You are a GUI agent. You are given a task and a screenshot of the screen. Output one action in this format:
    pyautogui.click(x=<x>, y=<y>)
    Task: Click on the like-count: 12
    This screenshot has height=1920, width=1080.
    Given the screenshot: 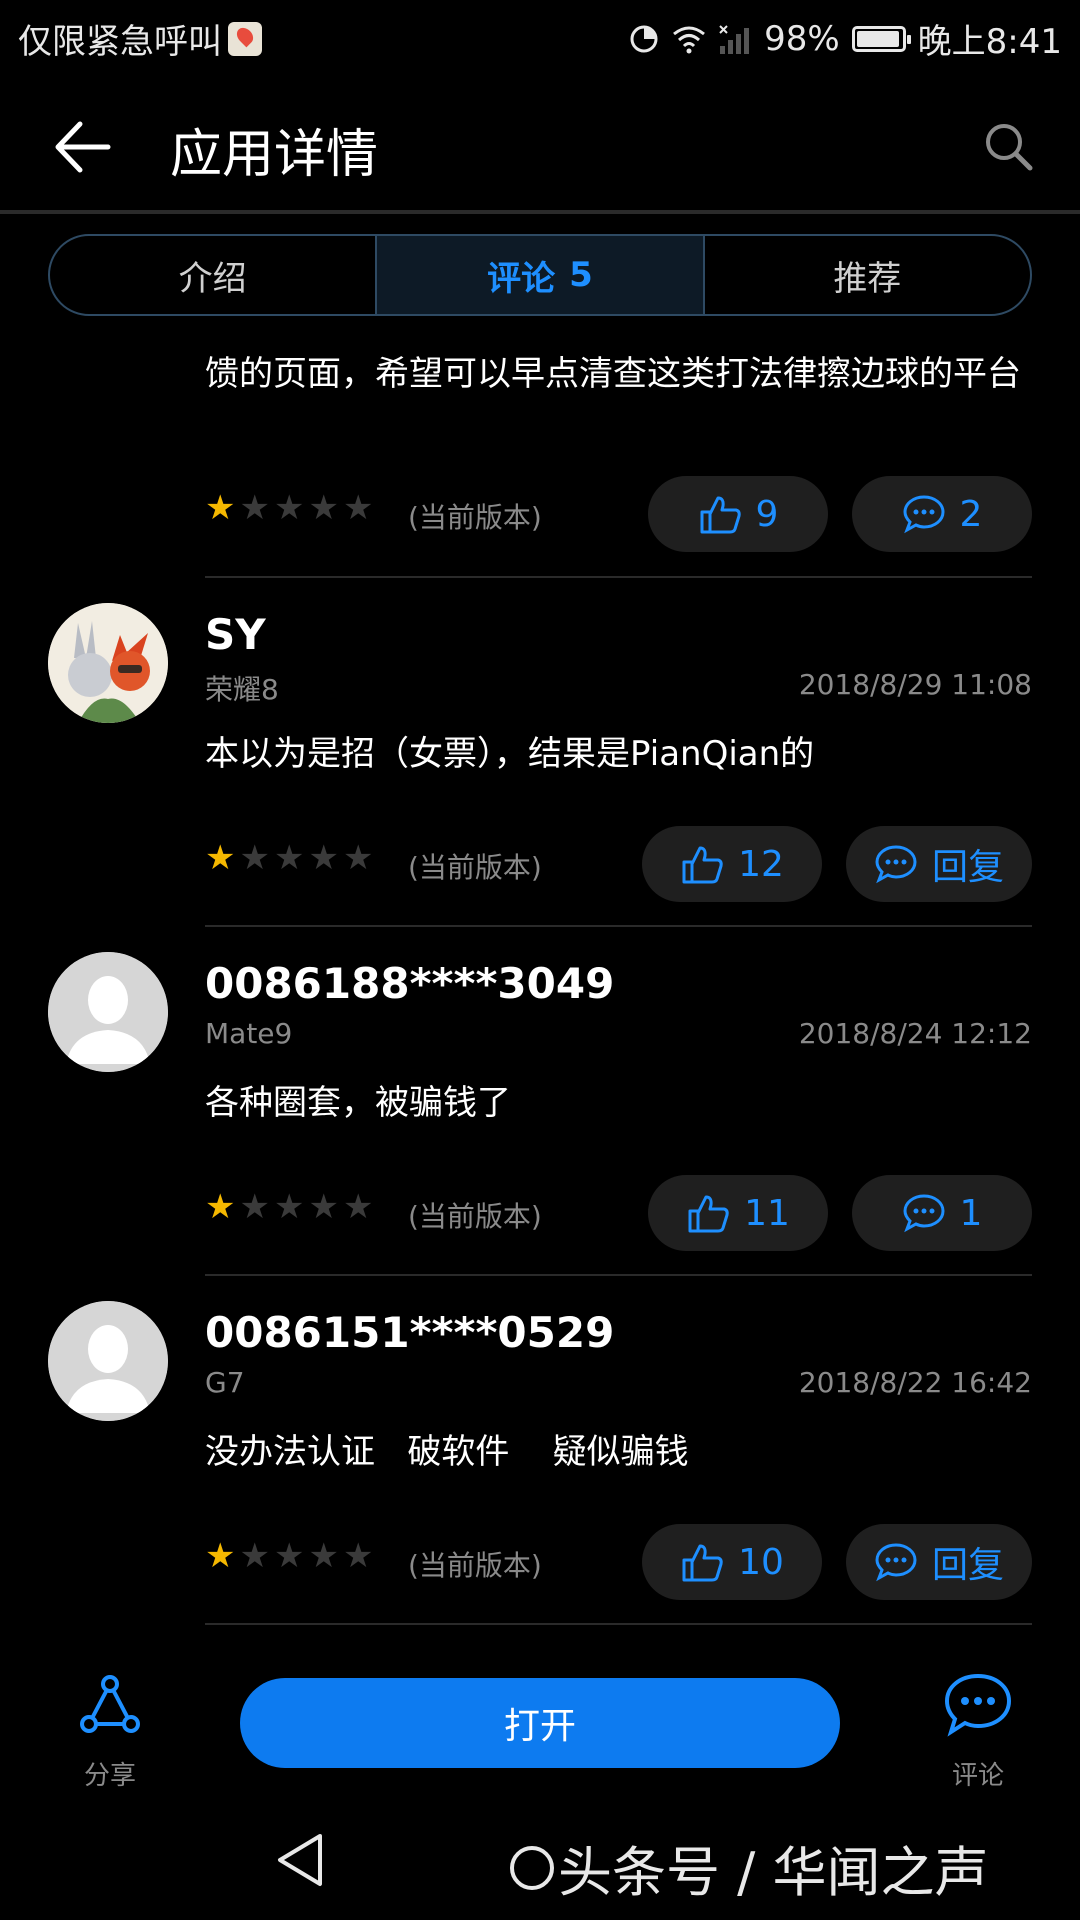 What is the action you would take?
    pyautogui.click(x=761, y=864)
    